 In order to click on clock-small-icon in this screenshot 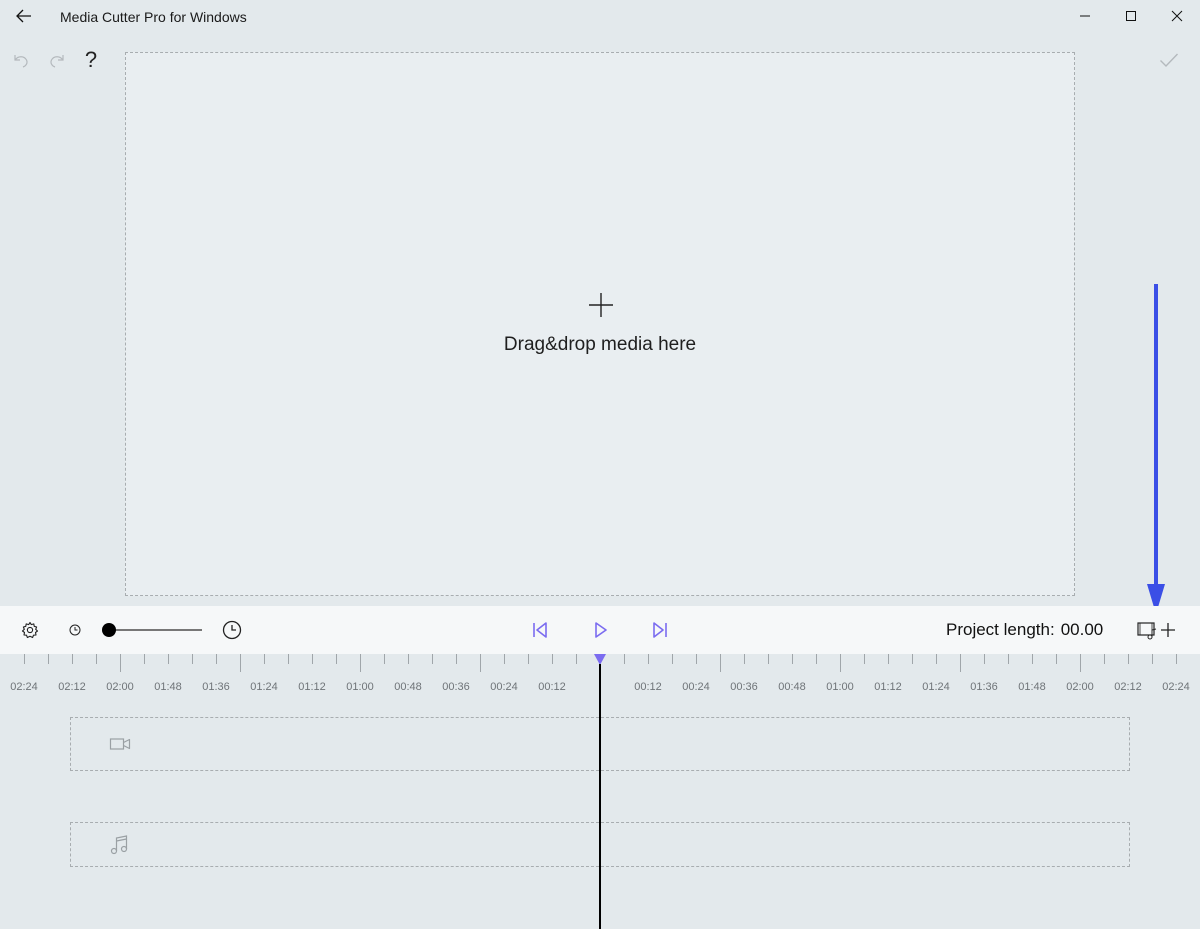, I will do `click(75, 630)`.